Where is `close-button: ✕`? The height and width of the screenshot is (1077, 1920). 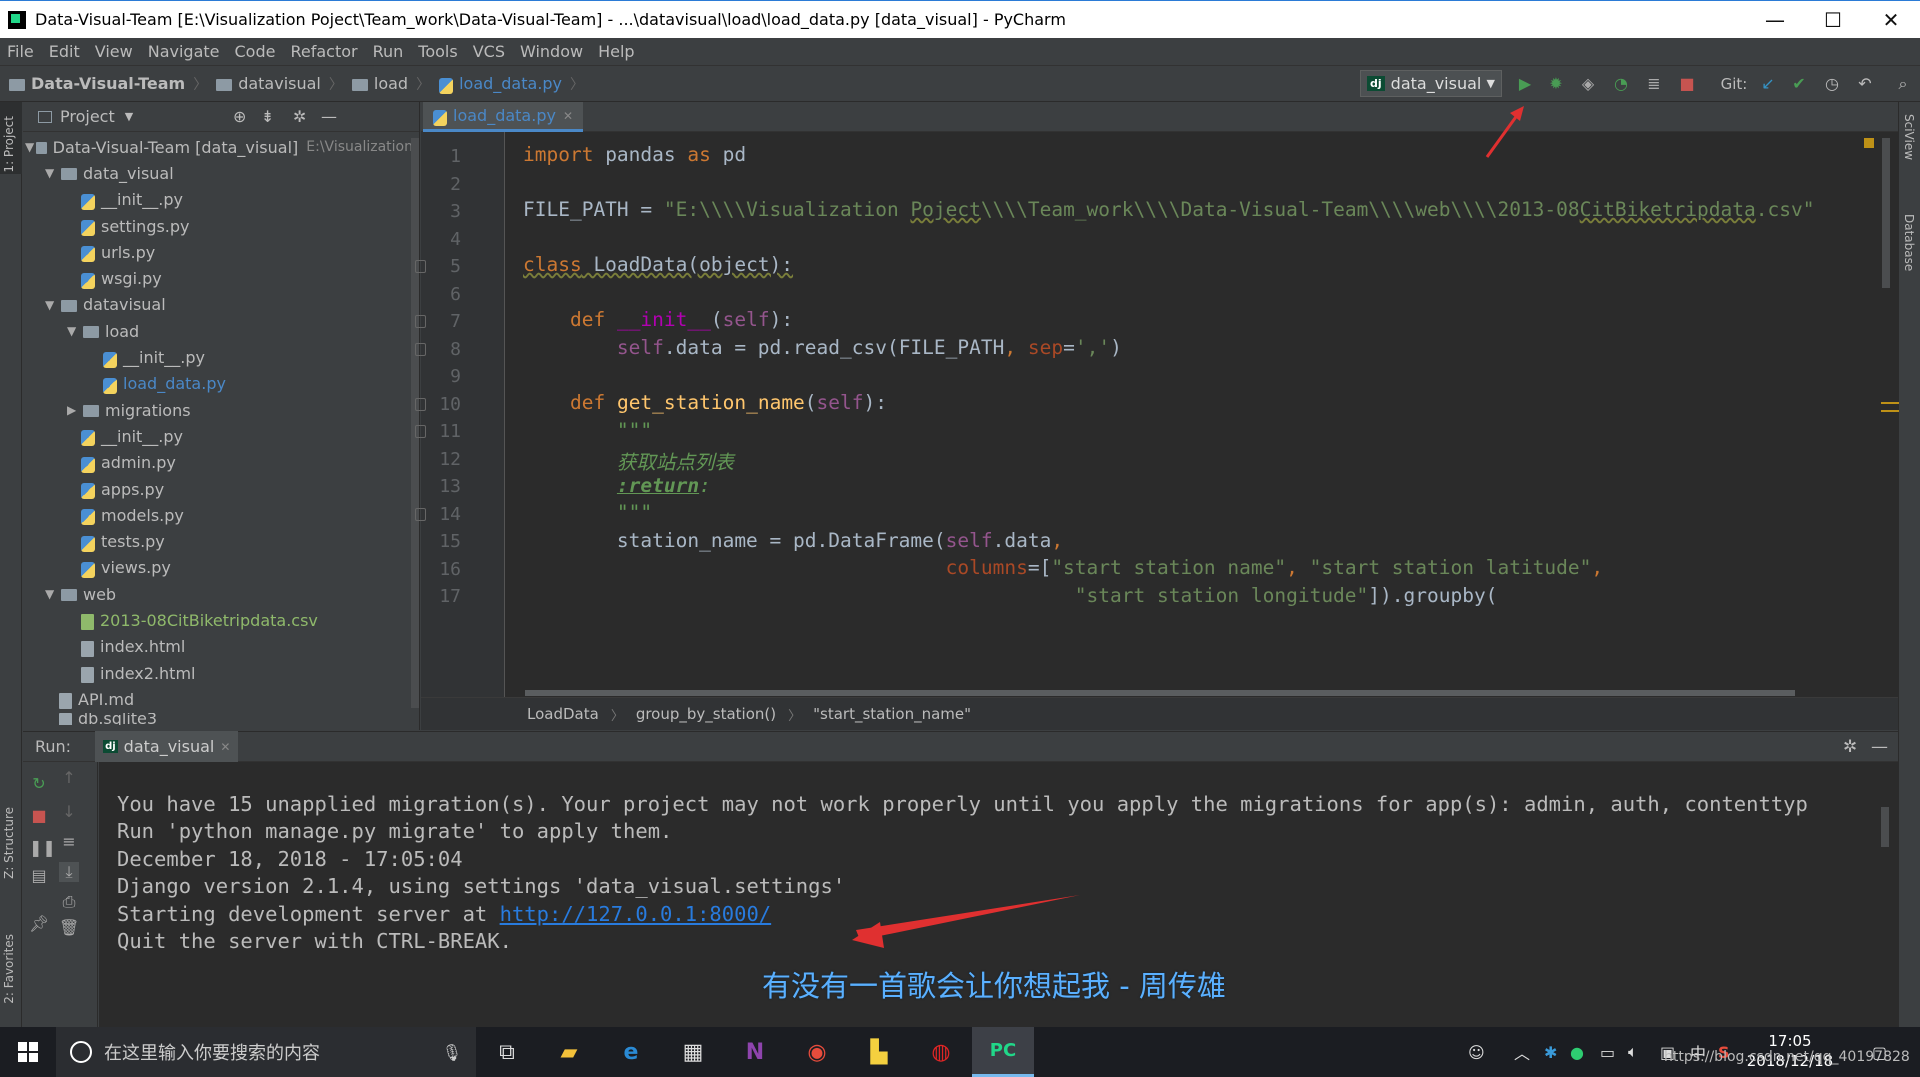
close-button: ✕ is located at coordinates (1891, 20).